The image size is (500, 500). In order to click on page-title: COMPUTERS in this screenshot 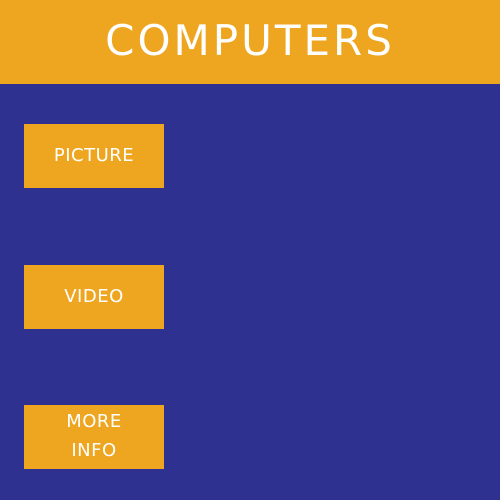, I will do `click(250, 40)`.